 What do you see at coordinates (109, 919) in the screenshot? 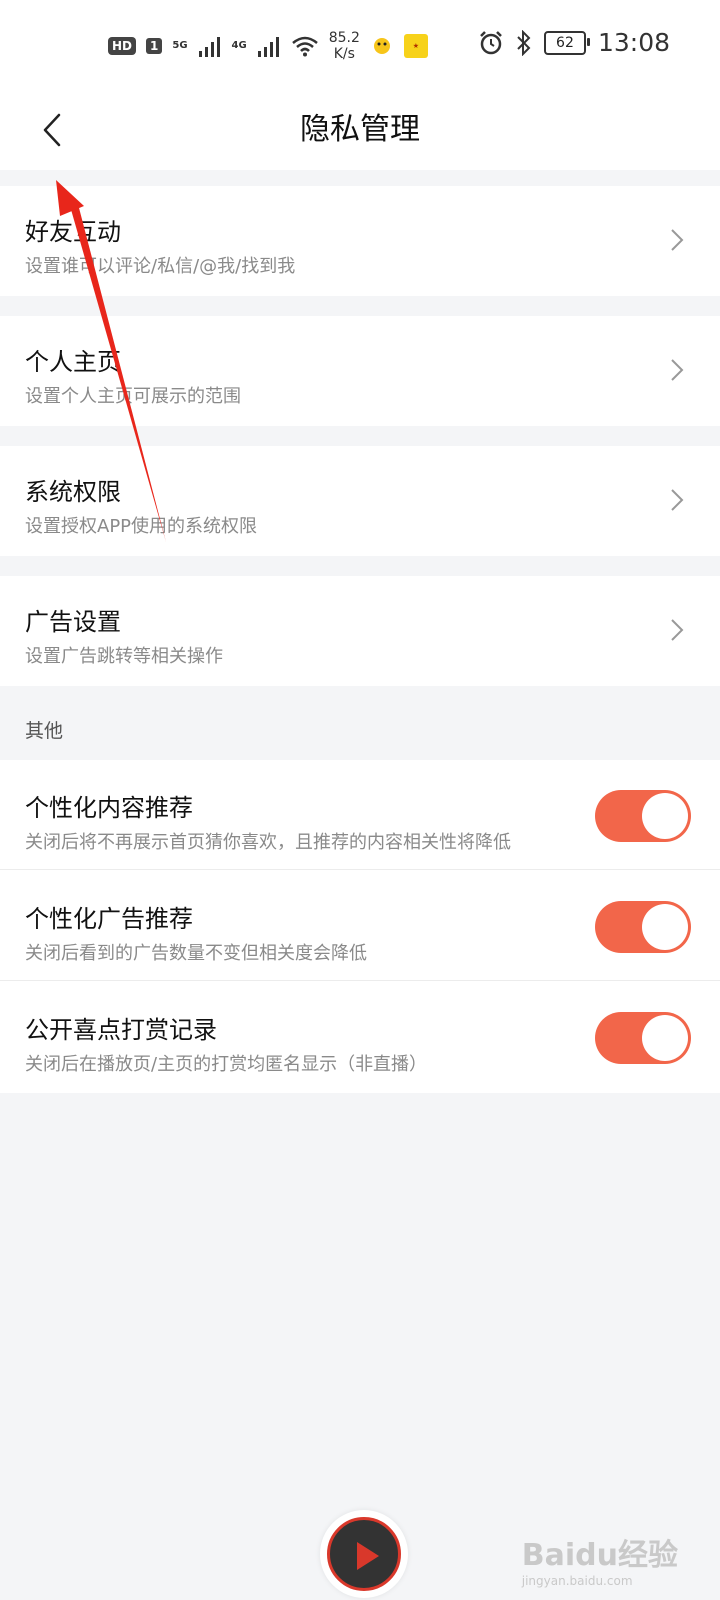
I see `item-title: 个性化广告推荐` at bounding box center [109, 919].